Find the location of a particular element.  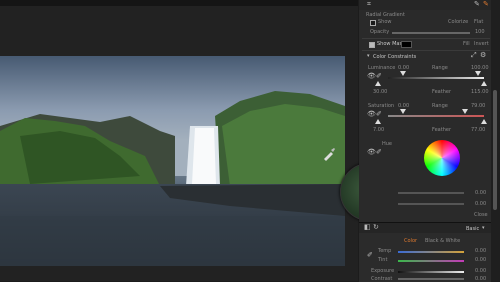

tint-label: Tint is located at coordinates (383, 260).